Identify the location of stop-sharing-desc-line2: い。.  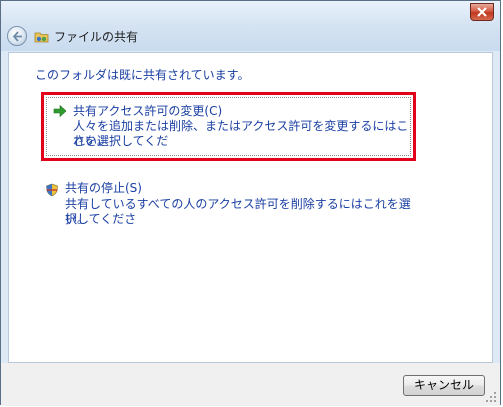
(77, 219).